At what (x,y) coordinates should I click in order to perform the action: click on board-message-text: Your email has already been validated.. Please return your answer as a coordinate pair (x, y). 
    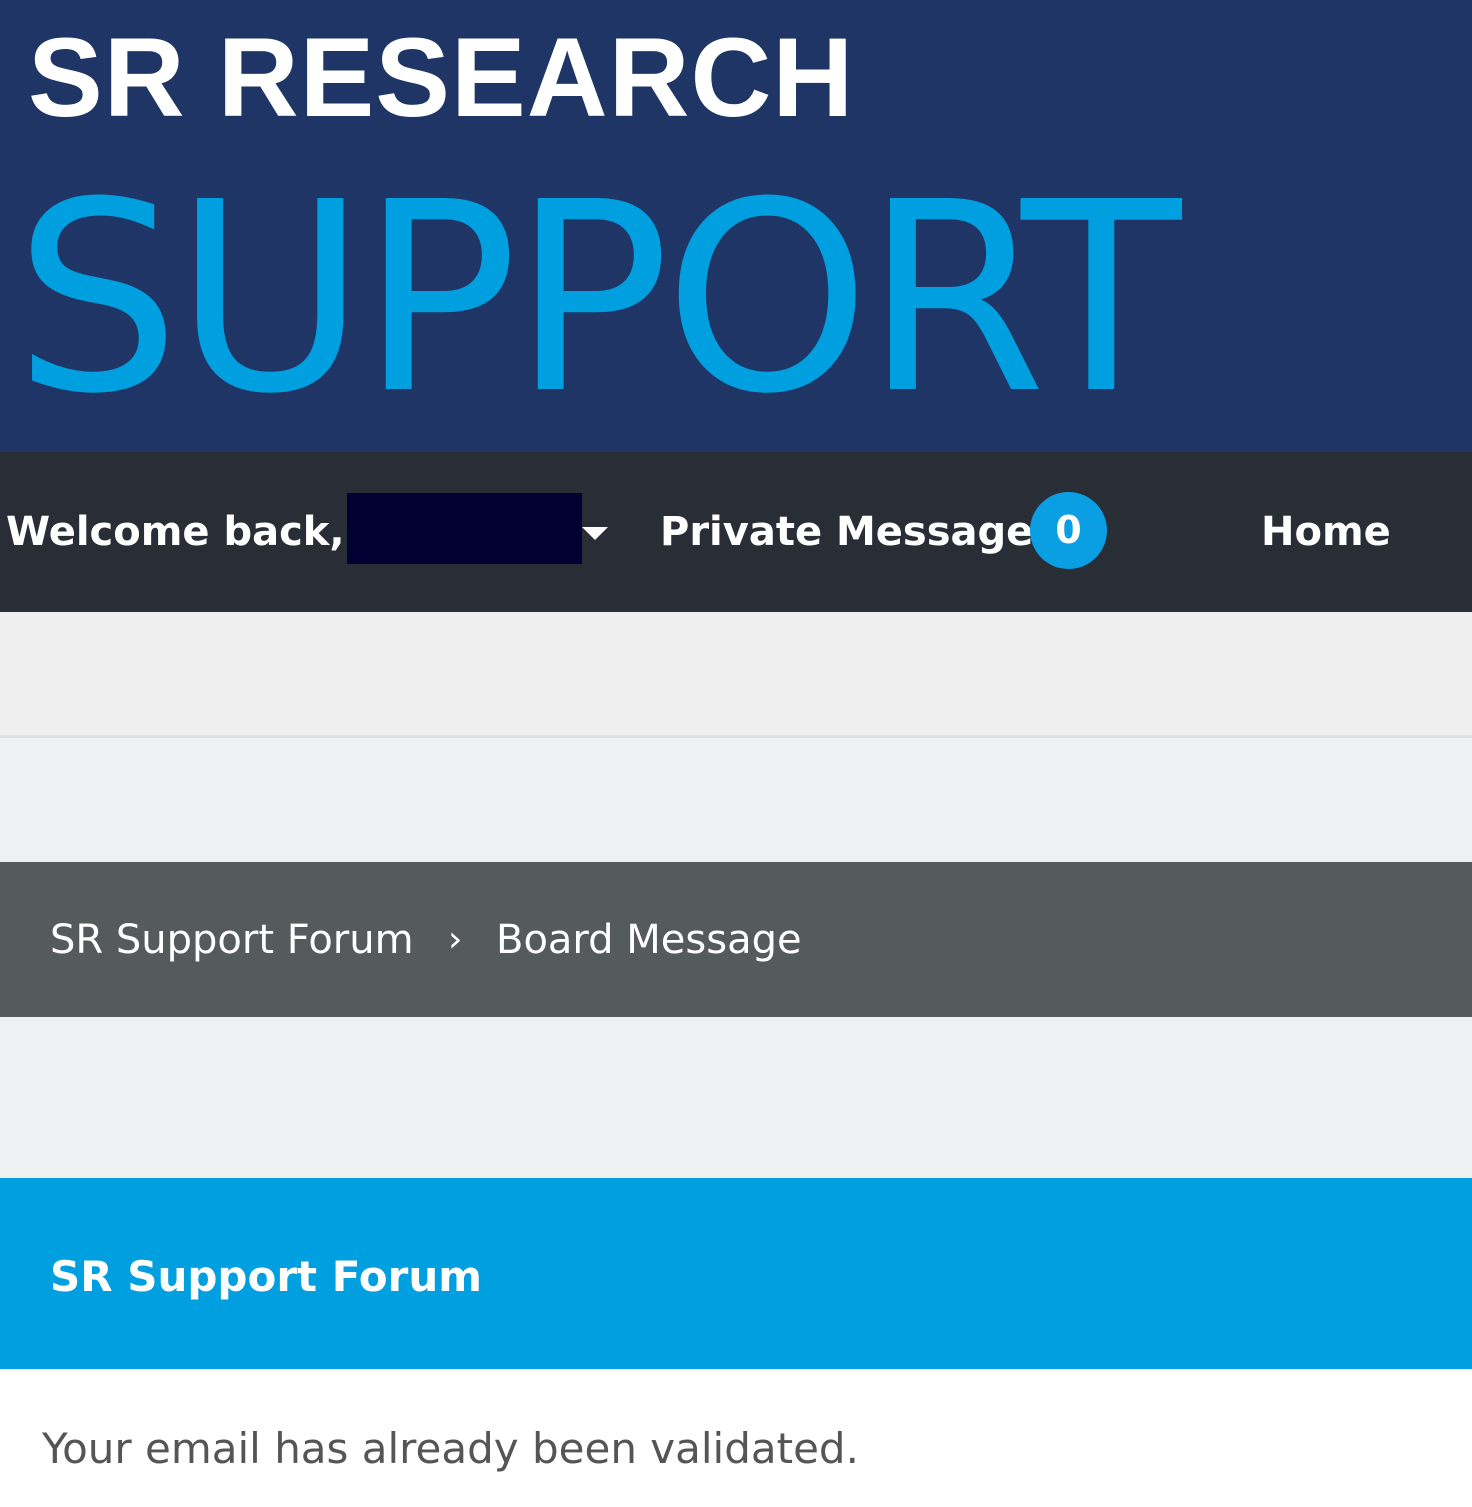
    Looking at the image, I should click on (450, 1448).